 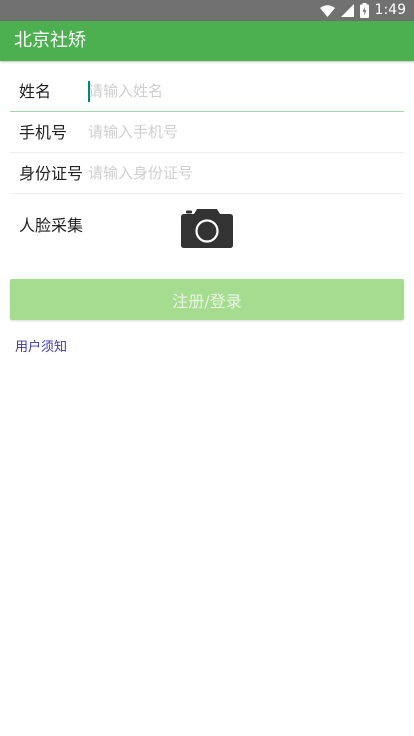 What do you see at coordinates (207, 299) in the screenshot?
I see `register-login-button: 注册/登录` at bounding box center [207, 299].